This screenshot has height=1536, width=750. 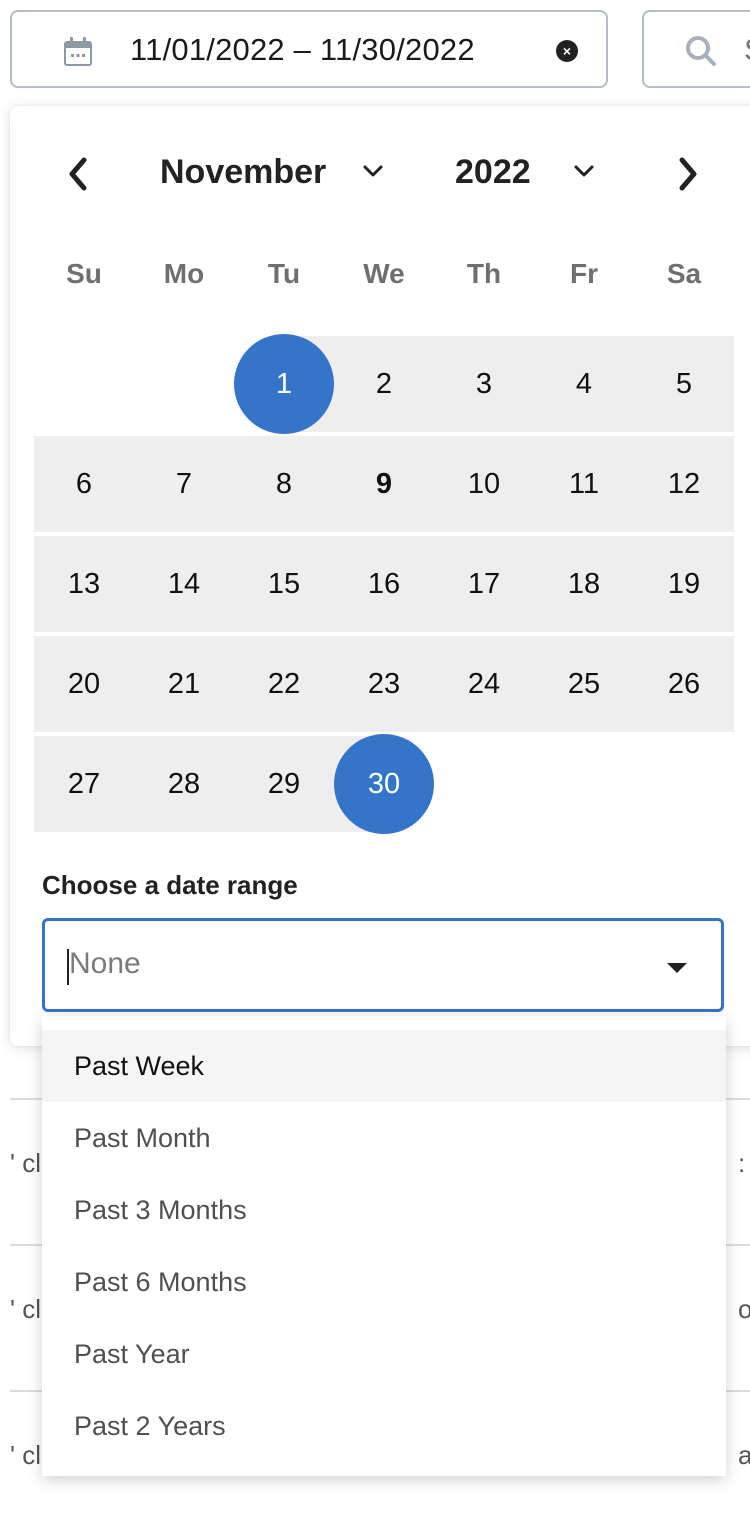 I want to click on calendar-day-number: 15, so click(x=284, y=583).